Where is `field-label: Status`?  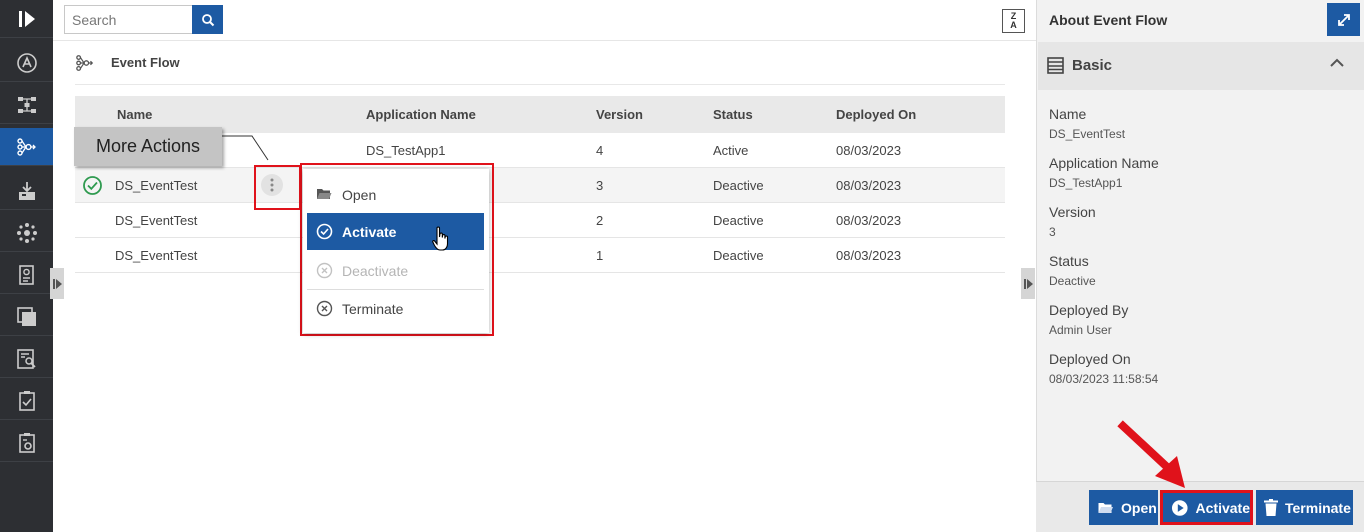
field-label: Status is located at coordinates (1069, 261).